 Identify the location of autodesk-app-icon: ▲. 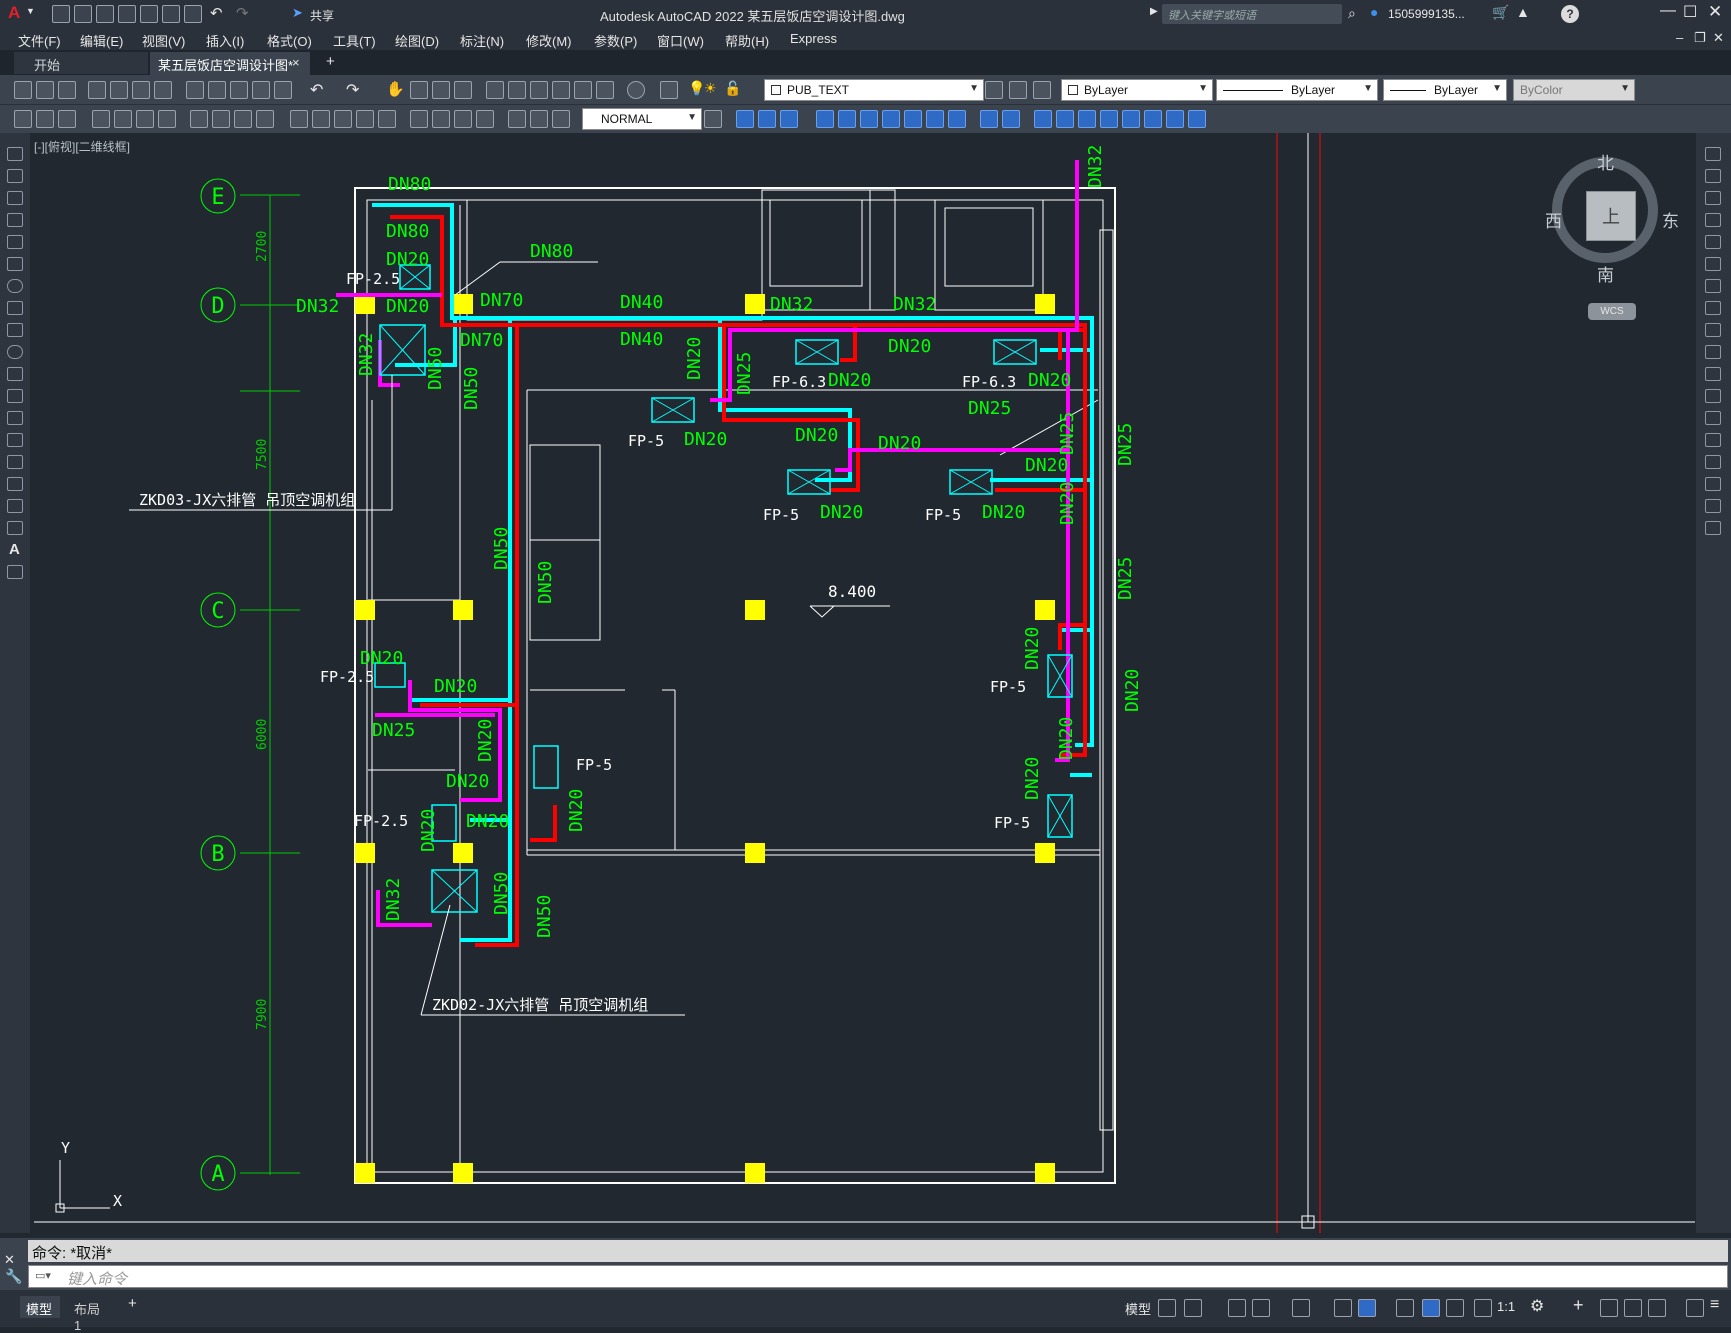
(1523, 12).